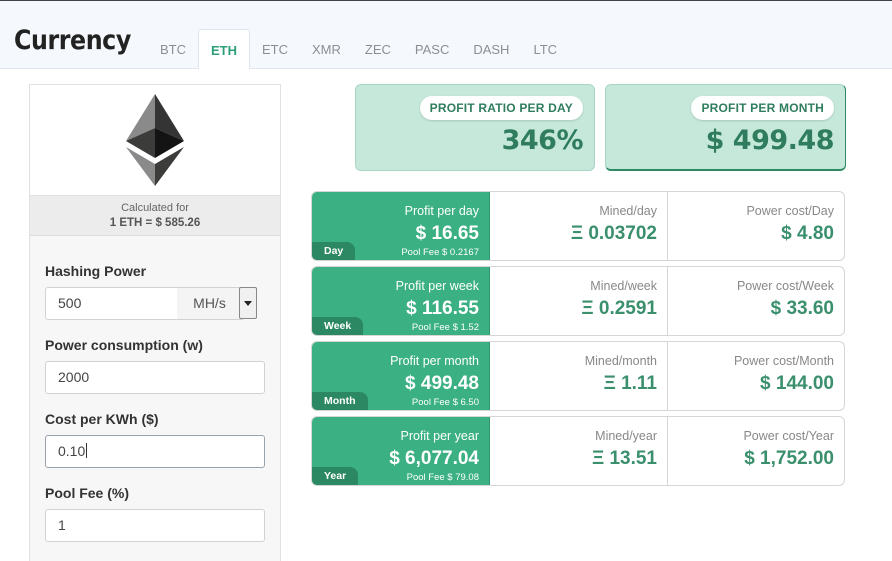 The width and height of the screenshot is (892, 561). Describe the element at coordinates (613, 233) in the screenshot. I see `mined-value: Ξ 0.03702` at that location.